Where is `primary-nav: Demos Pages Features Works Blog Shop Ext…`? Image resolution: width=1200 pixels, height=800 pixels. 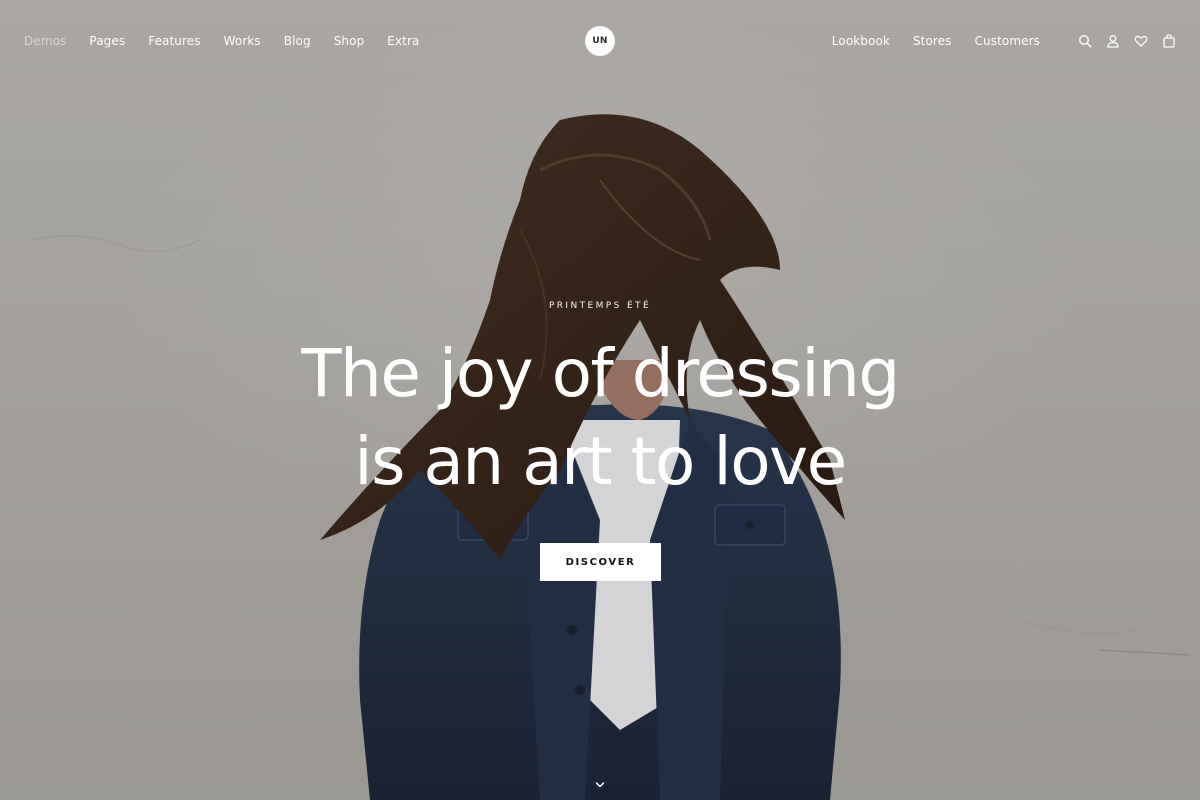
primary-nav: Demos Pages Features Works Blog Shop Ext… is located at coordinates (233, 41).